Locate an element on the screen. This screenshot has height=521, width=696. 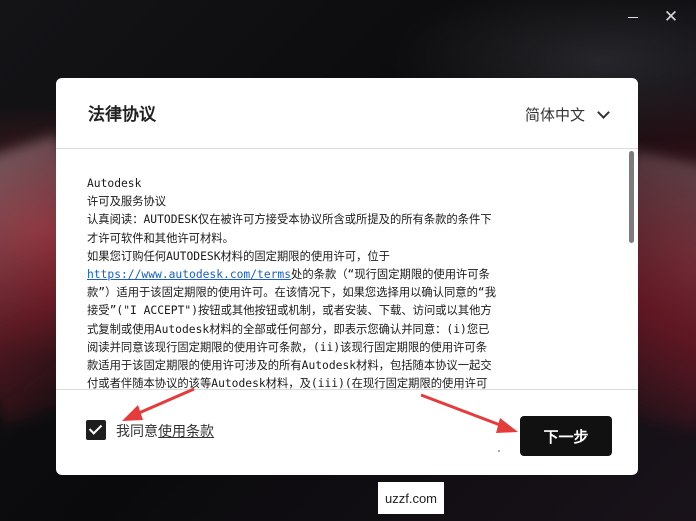
terms-line: Autodesk is located at coordinates (114, 183).